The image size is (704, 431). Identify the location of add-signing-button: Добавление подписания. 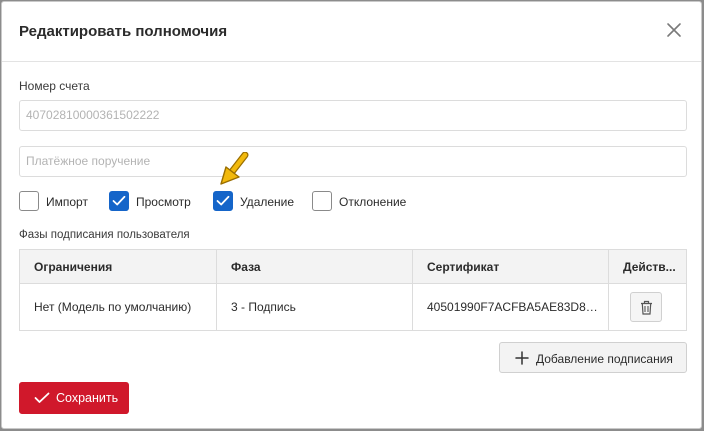
(593, 357).